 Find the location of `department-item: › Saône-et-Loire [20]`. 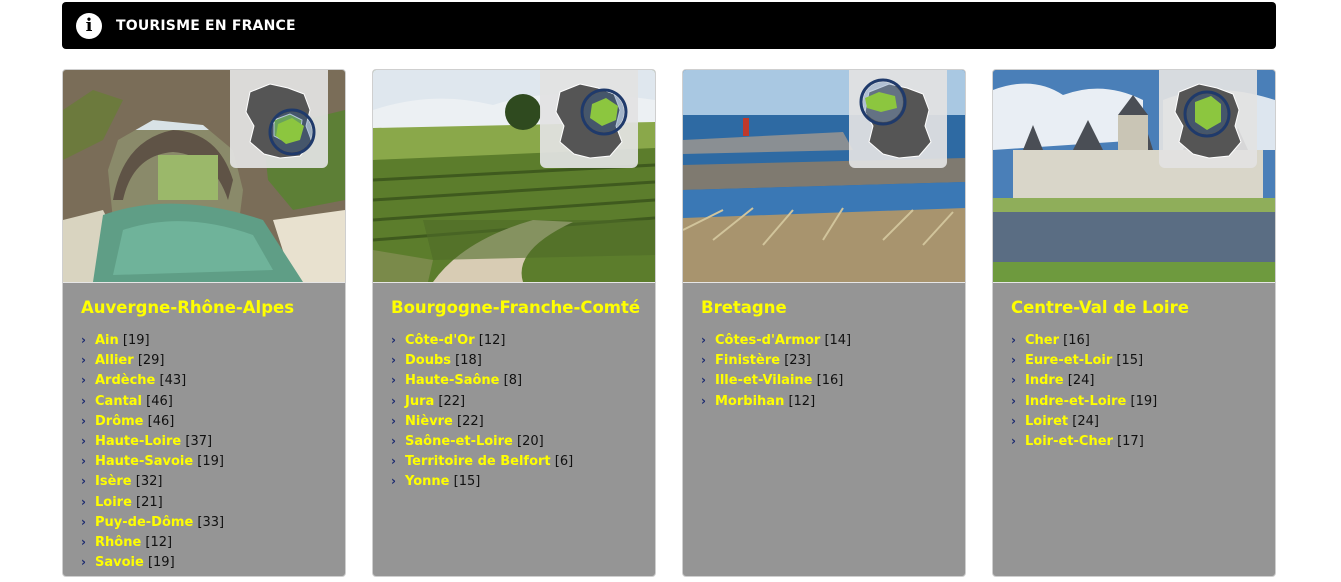

department-item: › Saône-et-Loire [20] is located at coordinates (523, 441).